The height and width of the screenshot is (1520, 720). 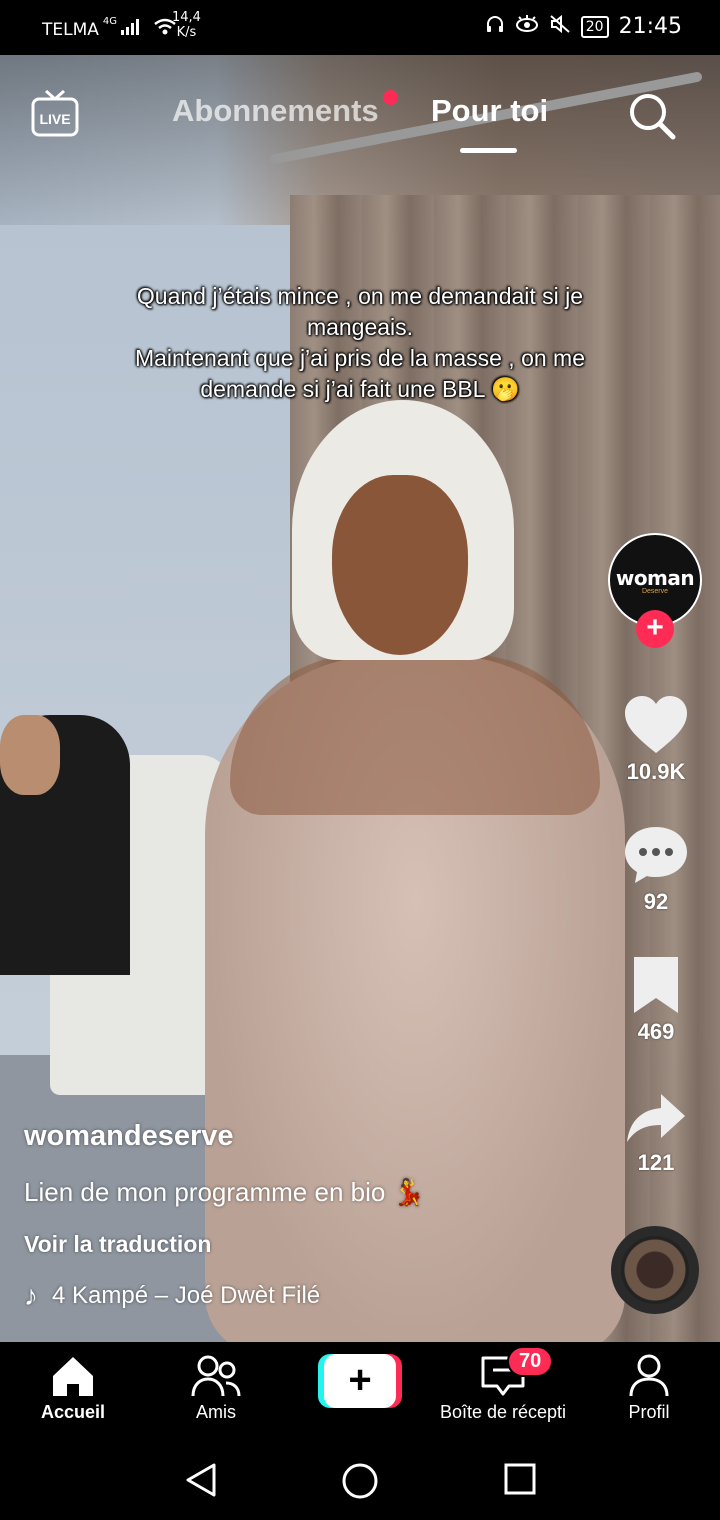 I want to click on like-count: 10.9K, so click(x=656, y=771).